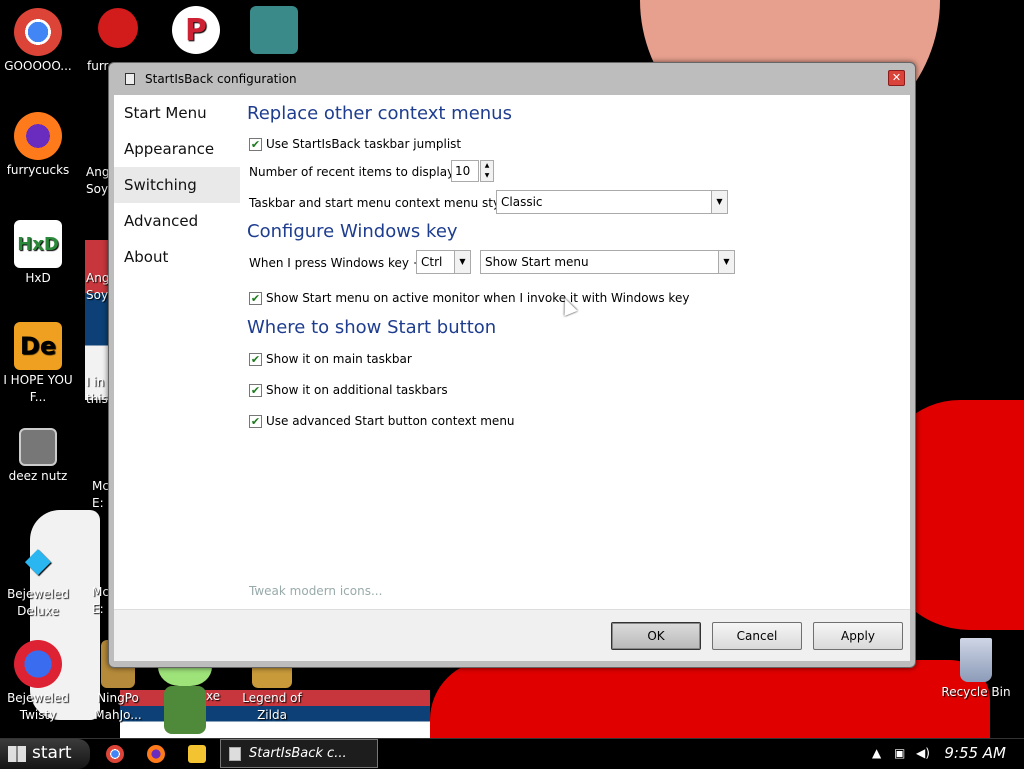 The image size is (1024, 769). I want to click on context-style-value: Classic, so click(522, 202).